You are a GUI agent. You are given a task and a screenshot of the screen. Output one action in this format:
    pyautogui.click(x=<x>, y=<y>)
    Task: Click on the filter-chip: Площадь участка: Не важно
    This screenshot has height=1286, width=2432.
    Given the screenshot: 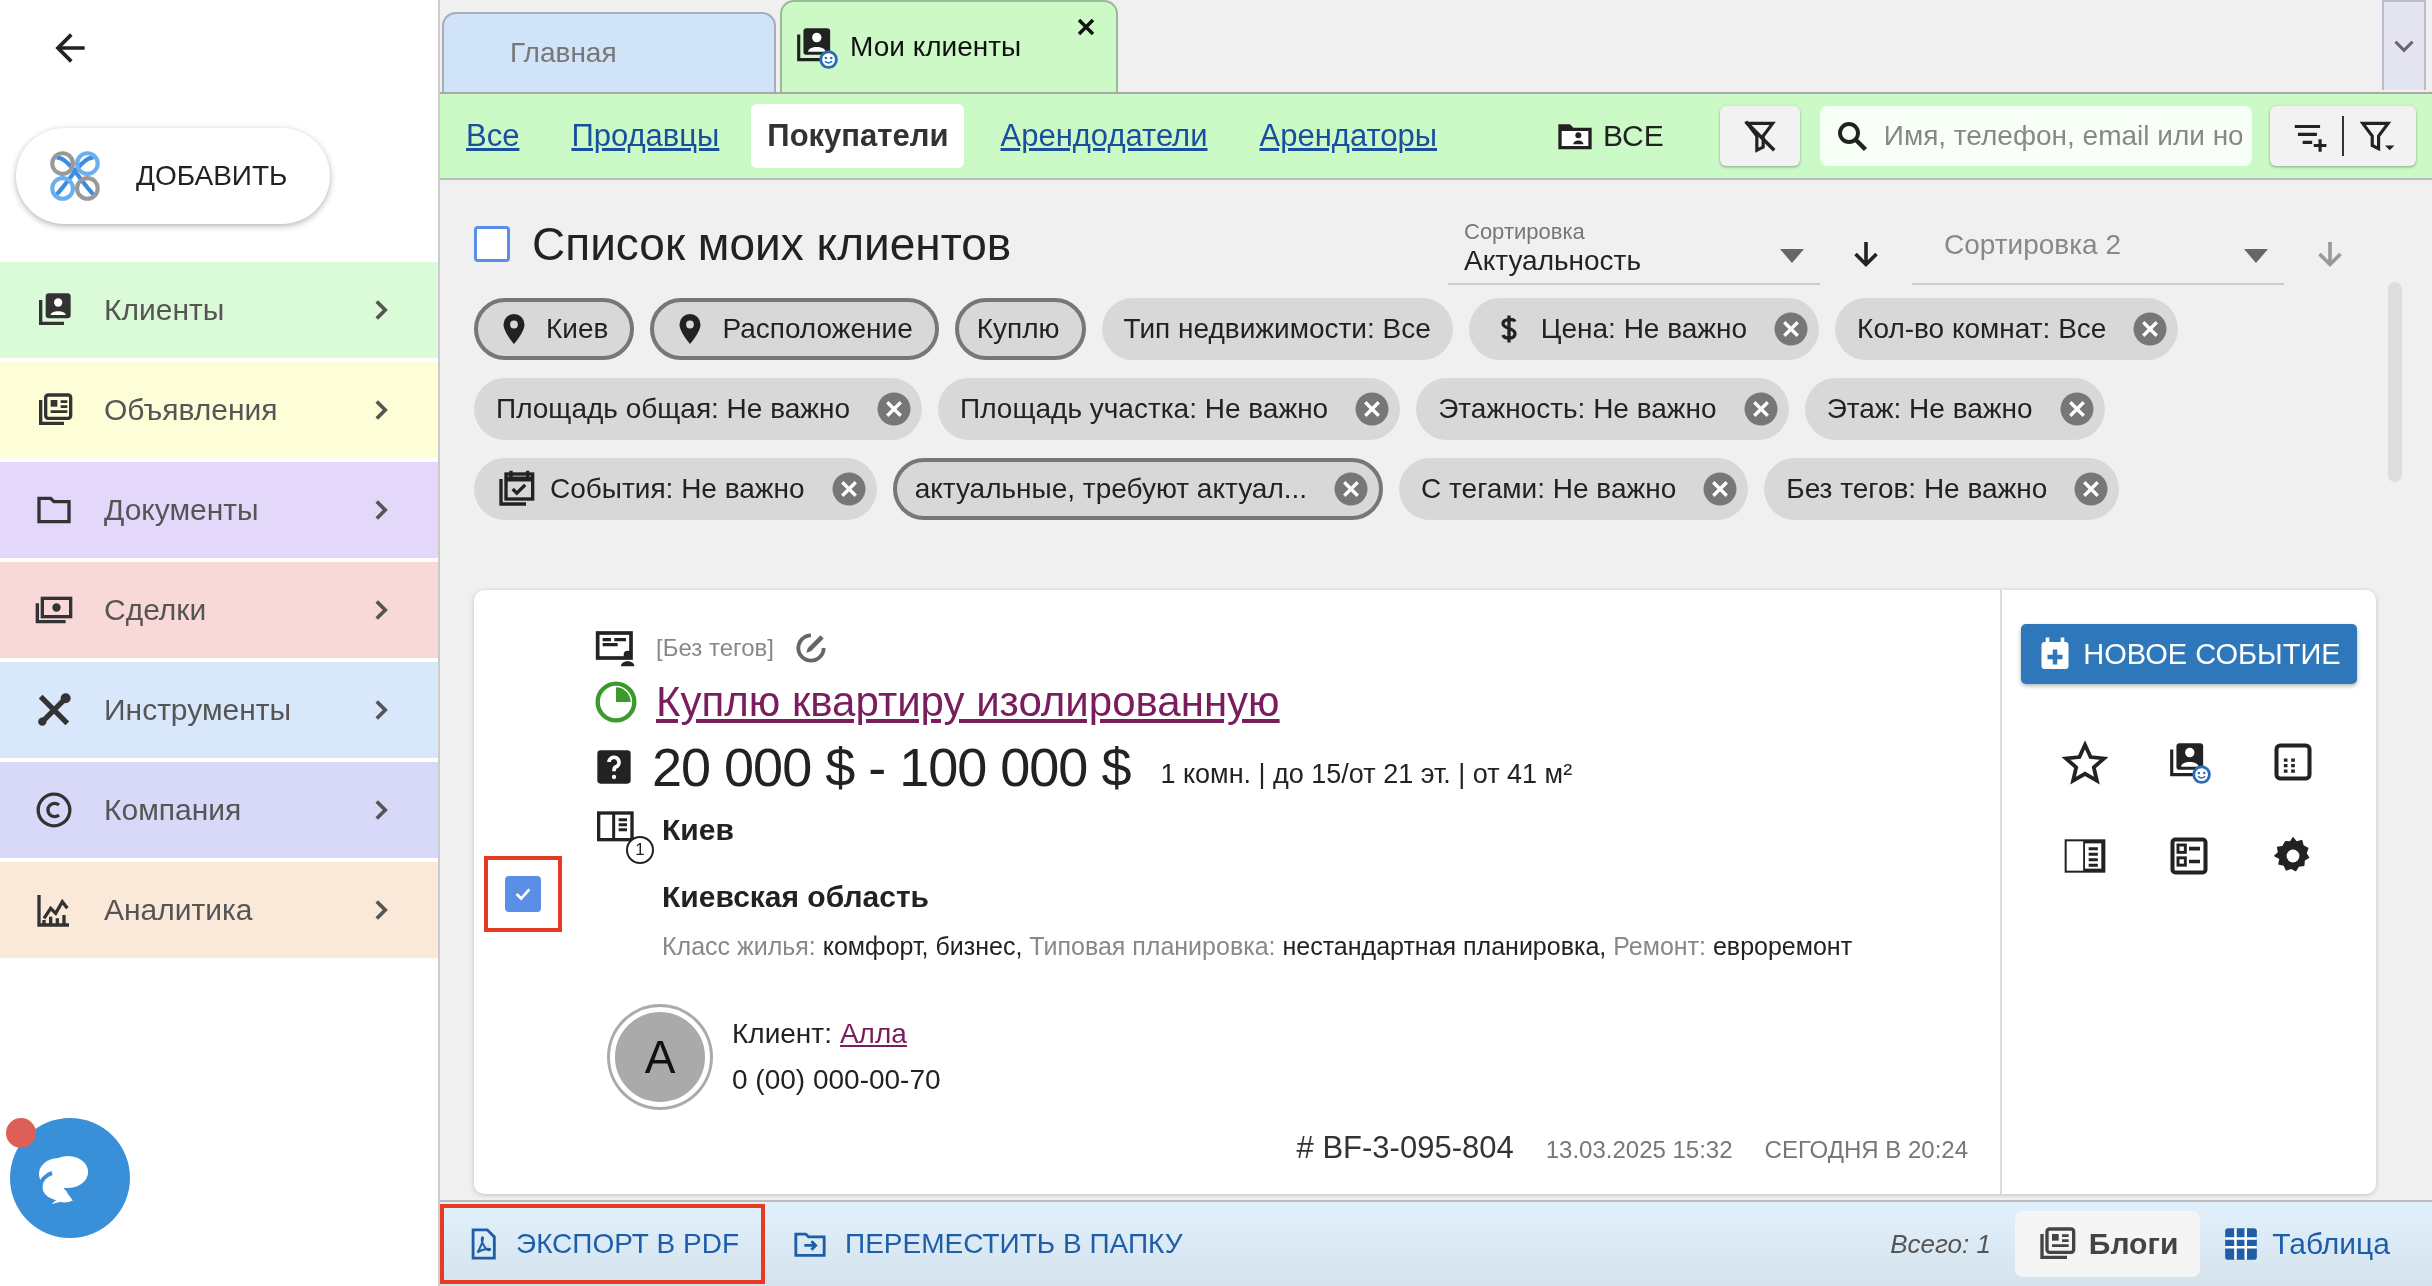 What is the action you would take?
    pyautogui.click(x=1169, y=409)
    